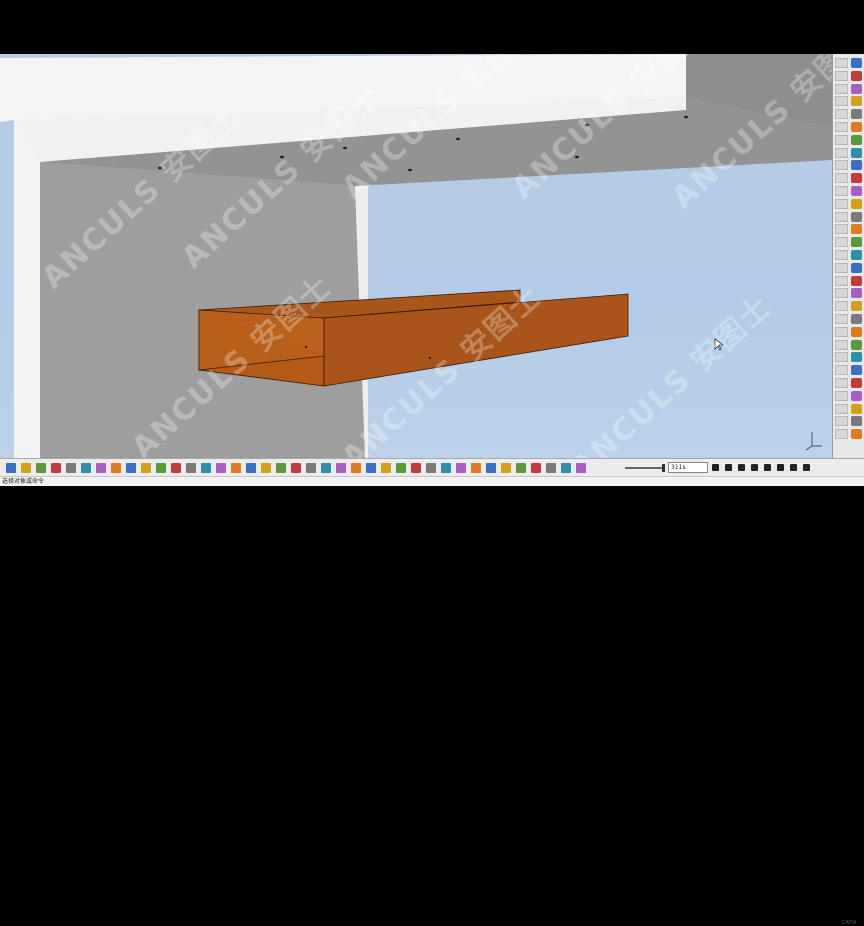 The width and height of the screenshot is (864, 926). I want to click on simulation-icon, so click(566, 468).